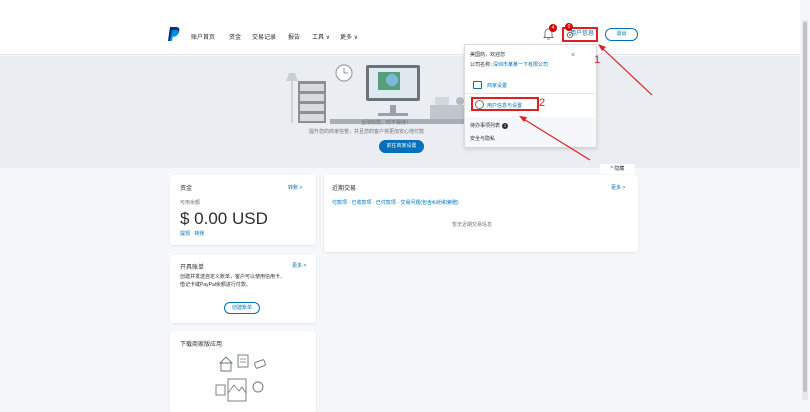 Image resolution: width=810 pixels, height=412 pixels. What do you see at coordinates (472, 225) in the screenshot?
I see `no-activity-message: 暂无近期交易信息` at bounding box center [472, 225].